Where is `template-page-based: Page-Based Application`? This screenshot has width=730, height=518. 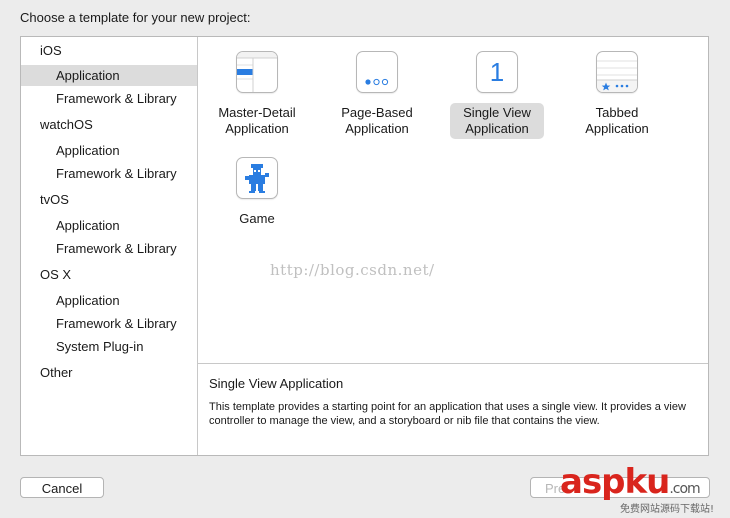 template-page-based: Page-Based Application is located at coordinates (377, 94).